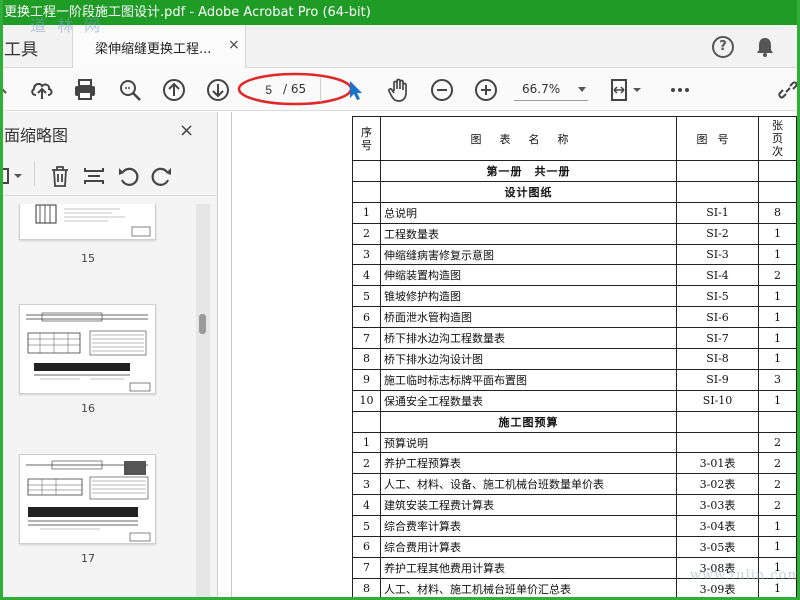 This screenshot has height=600, width=800. I want to click on tab-document: 梁伸缩缝更换工程... ×, so click(159, 46).